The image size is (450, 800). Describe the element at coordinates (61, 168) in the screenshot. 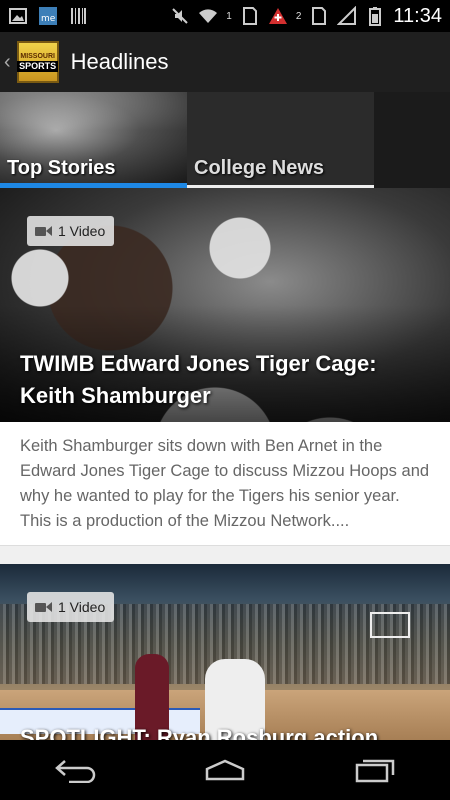

I see `tab-label: Top Stories` at that location.